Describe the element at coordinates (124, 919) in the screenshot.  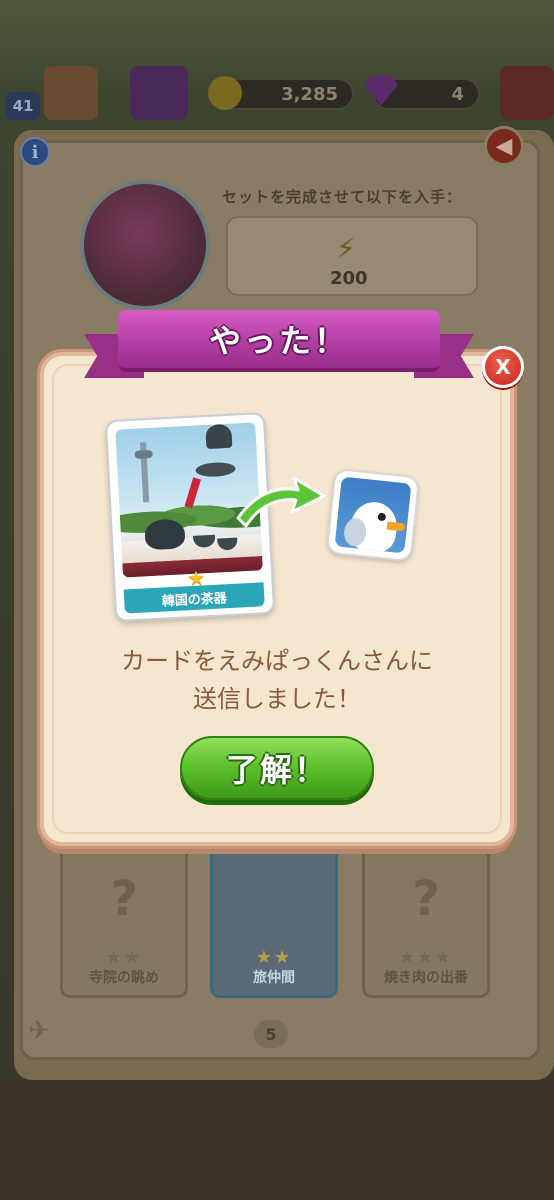
I see `album-card-1: ? ★★ 寺院の眺め` at that location.